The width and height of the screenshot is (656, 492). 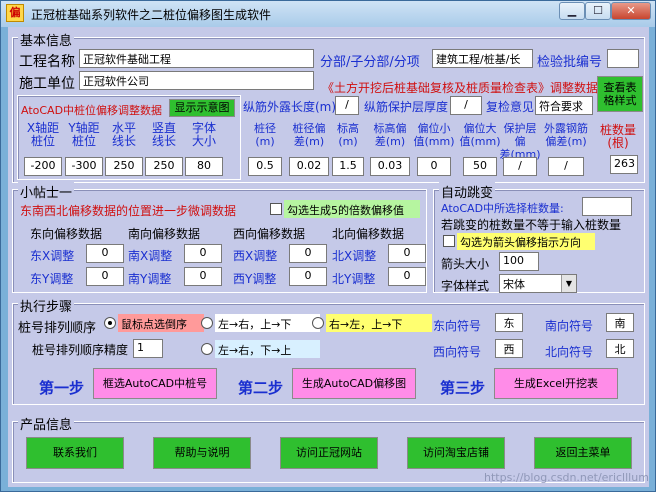 What do you see at coordinates (161, 323) in the screenshot?
I see `order-option-label-0: 鼠标点选倒序` at bounding box center [161, 323].